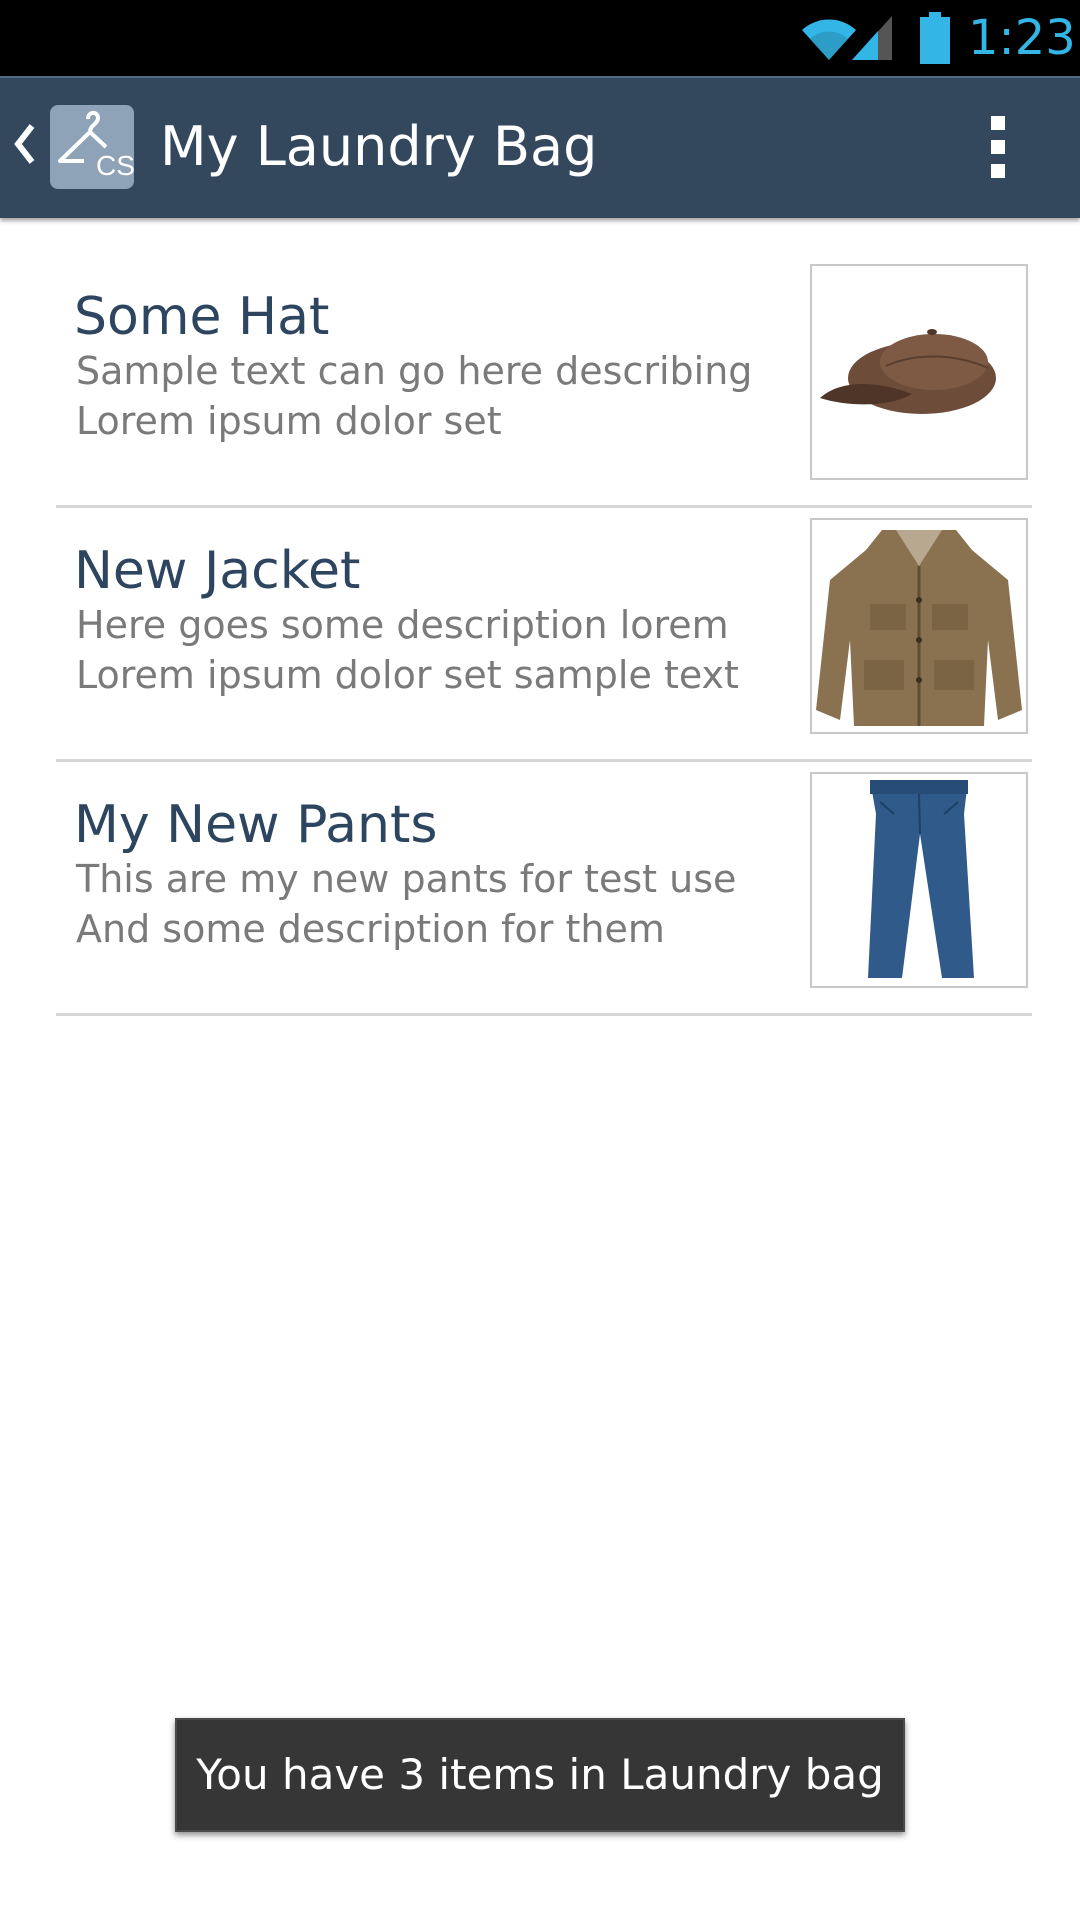  What do you see at coordinates (407, 675) in the screenshot?
I see `item-description-line-2: Lorem ipsum dolor set sample text` at bounding box center [407, 675].